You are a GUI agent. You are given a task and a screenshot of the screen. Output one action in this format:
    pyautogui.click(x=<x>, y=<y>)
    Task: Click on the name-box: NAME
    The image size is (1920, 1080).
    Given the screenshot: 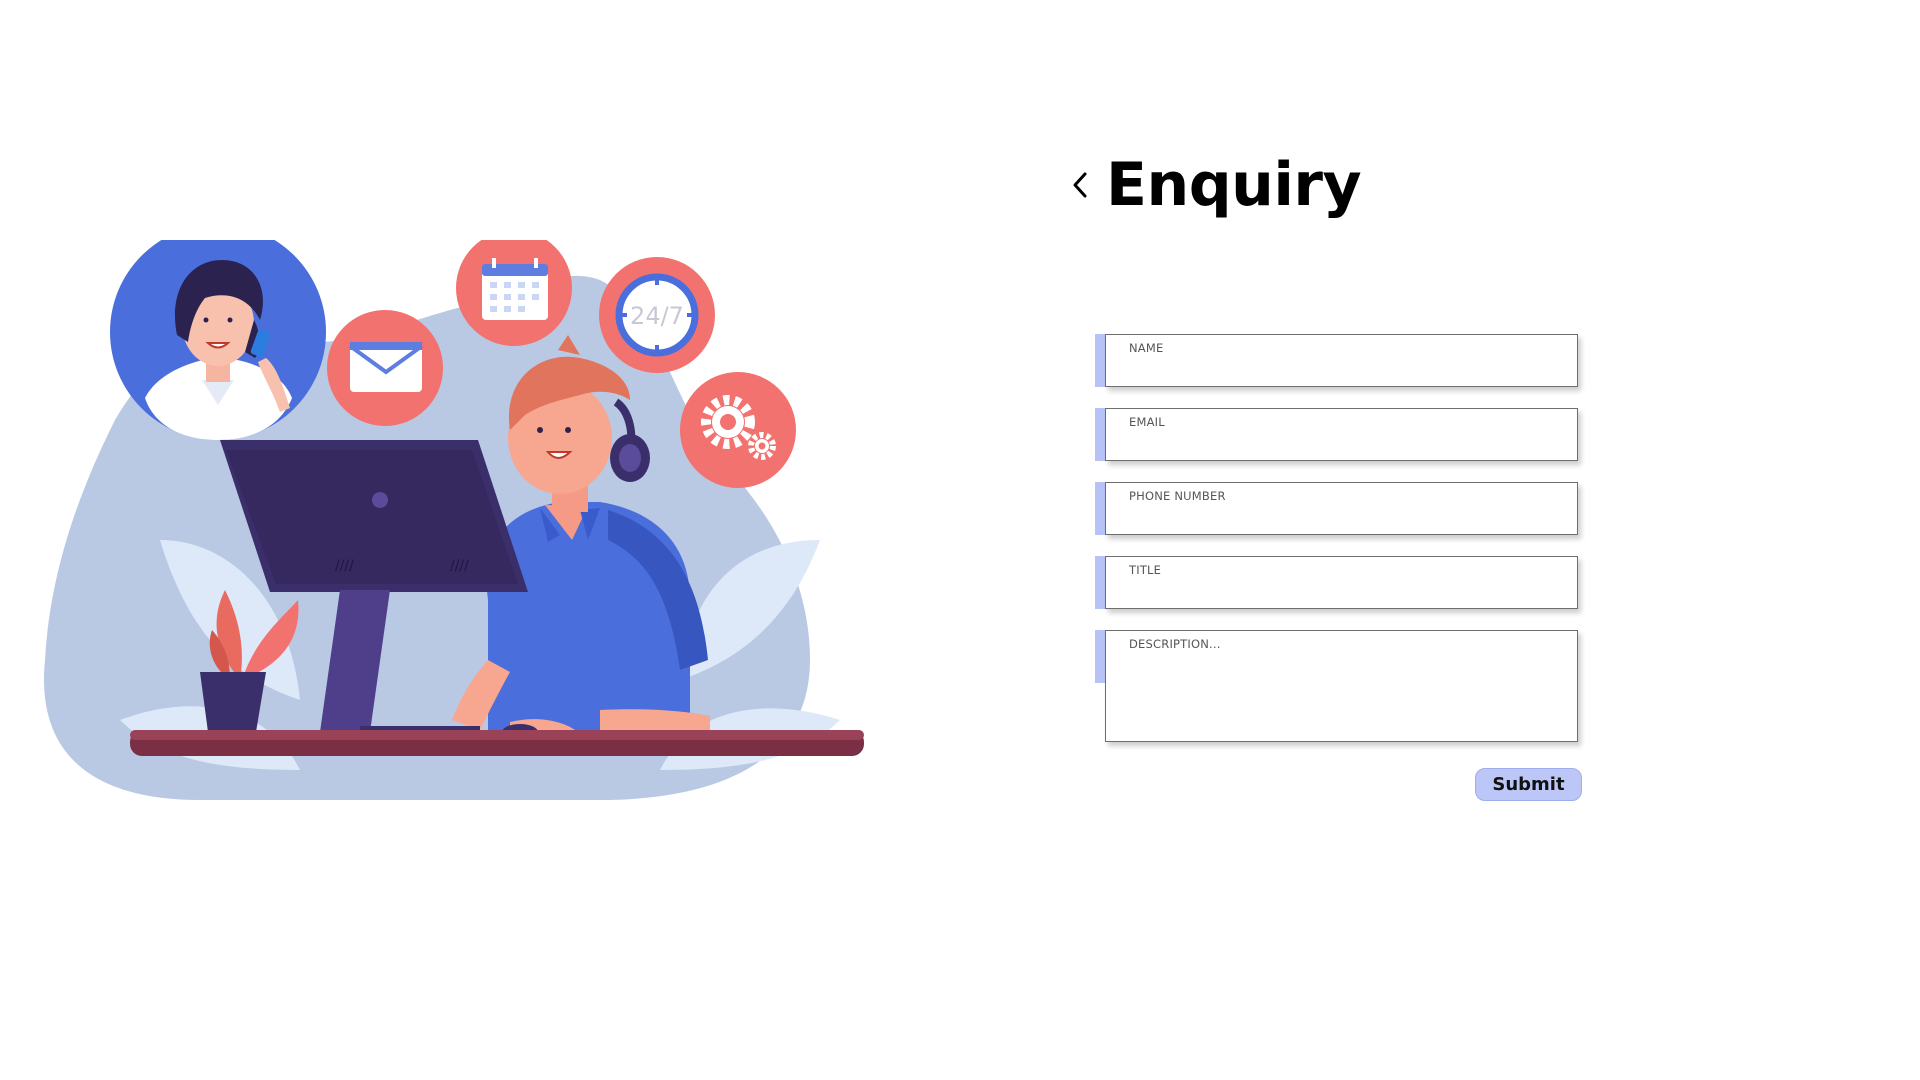 What is the action you would take?
    pyautogui.click(x=1341, y=360)
    